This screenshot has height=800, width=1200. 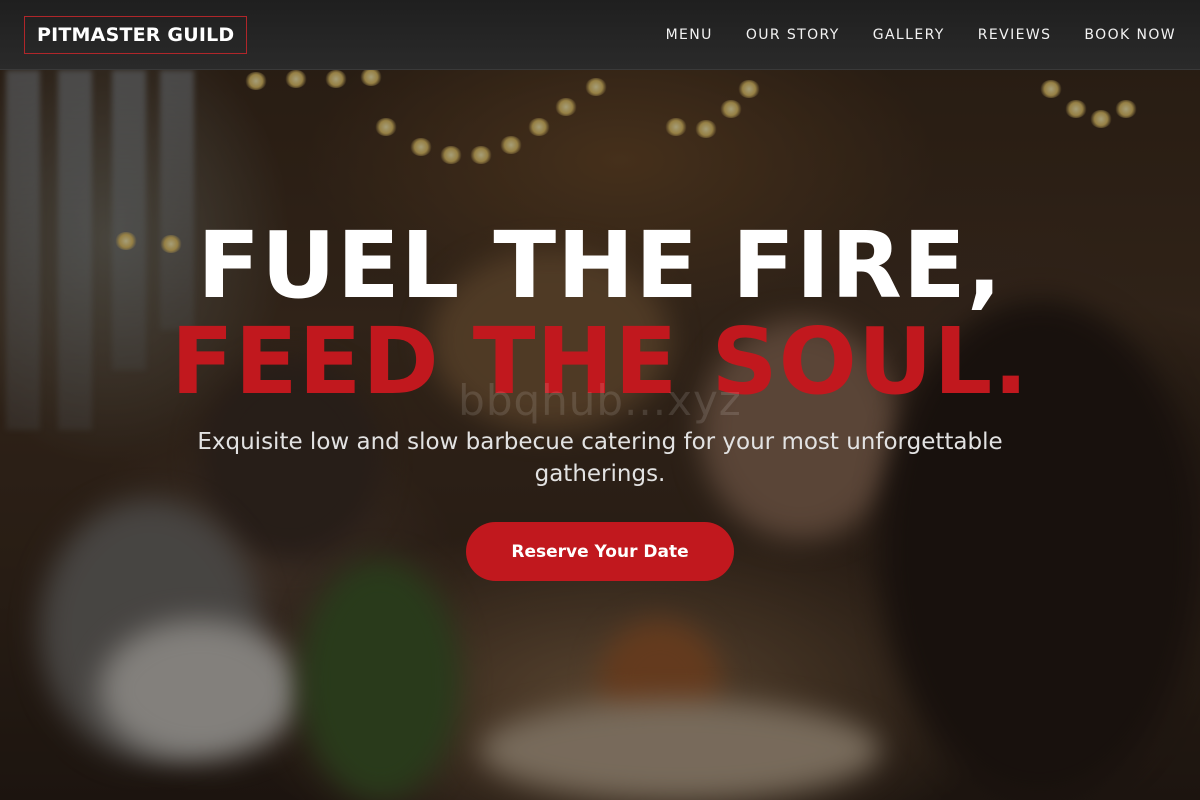 What do you see at coordinates (1015, 35) in the screenshot?
I see `nav-item-reviews: REVIEWS` at bounding box center [1015, 35].